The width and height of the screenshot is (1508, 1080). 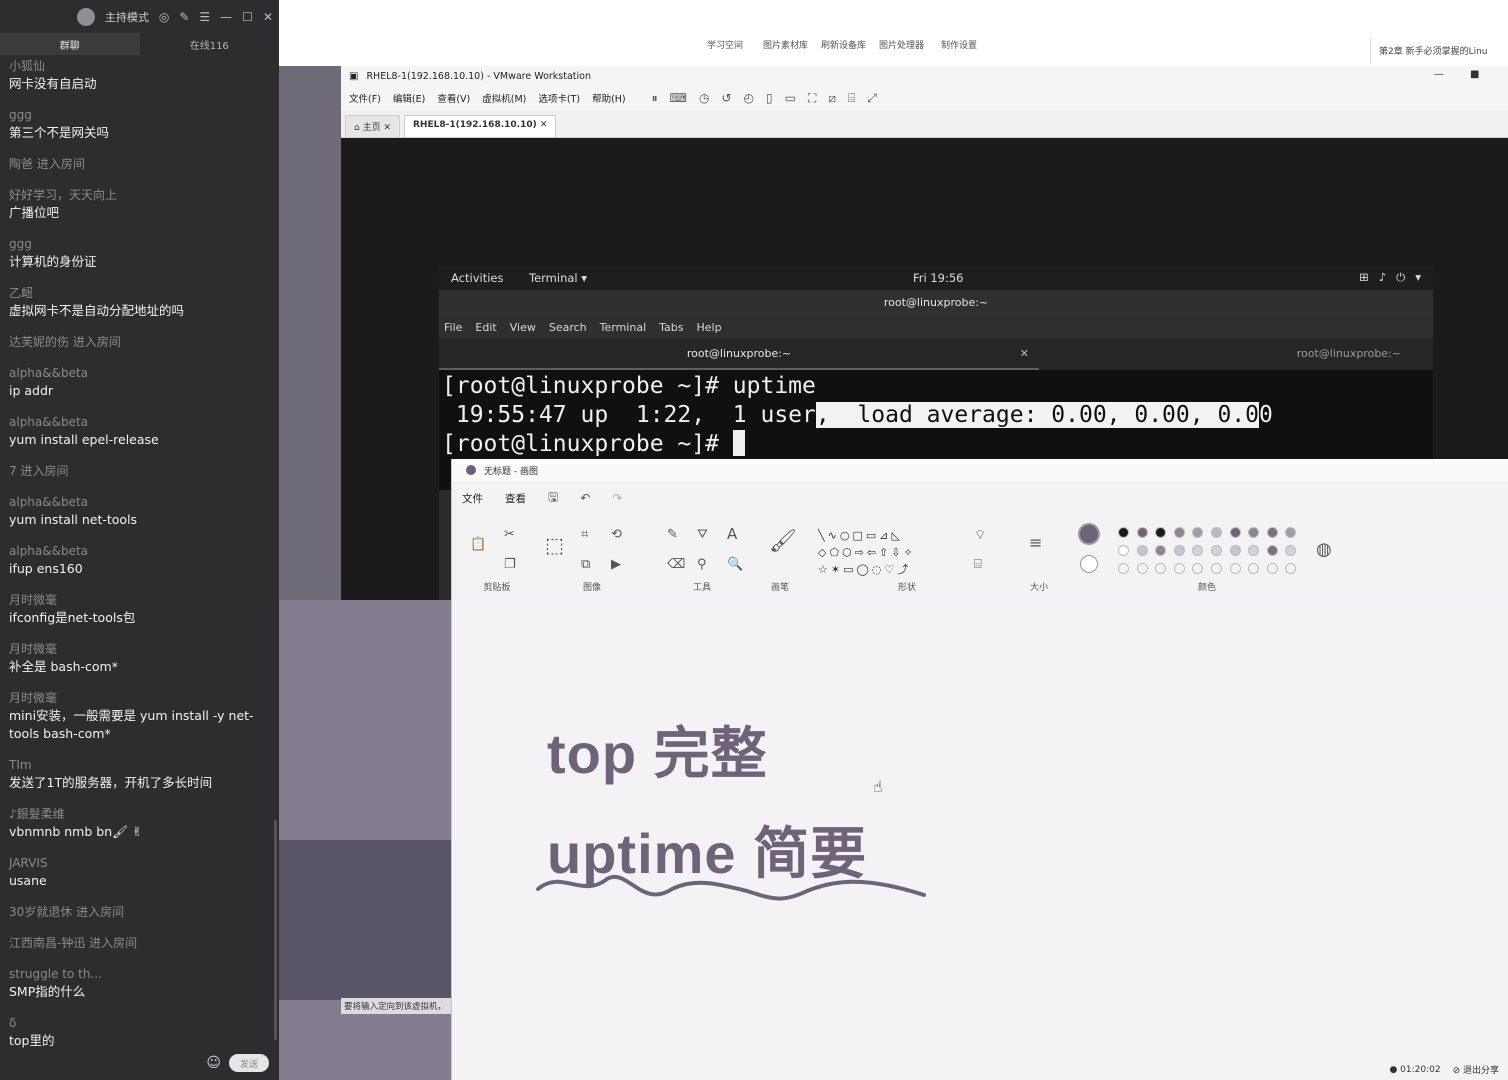 What do you see at coordinates (1024, 354) in the screenshot?
I see `close-tab-icon: ✕` at bounding box center [1024, 354].